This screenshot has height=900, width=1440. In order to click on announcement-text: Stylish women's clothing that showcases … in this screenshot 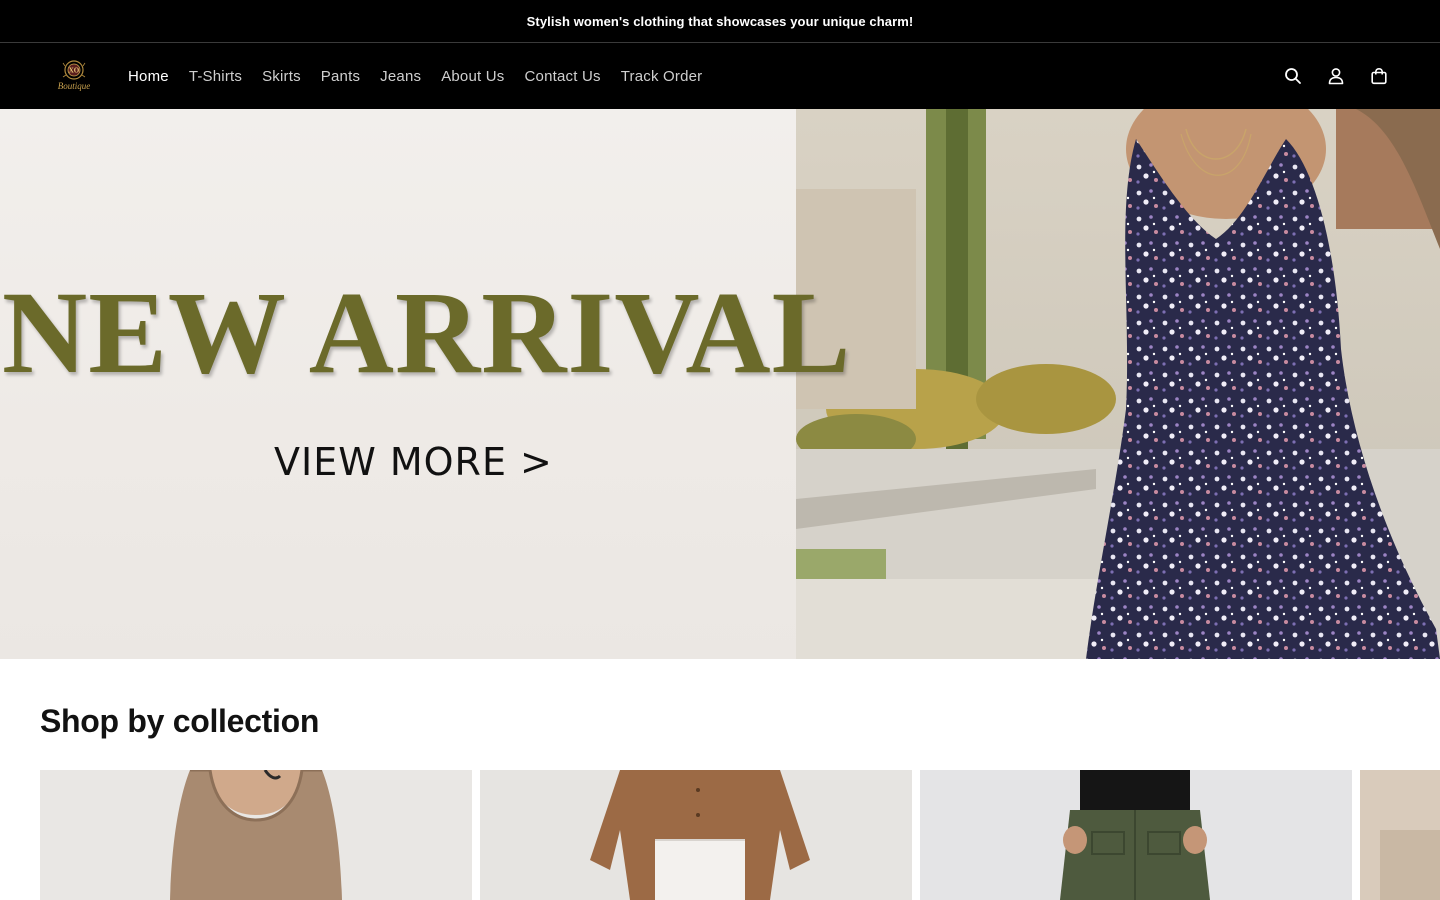, I will do `click(720, 21)`.